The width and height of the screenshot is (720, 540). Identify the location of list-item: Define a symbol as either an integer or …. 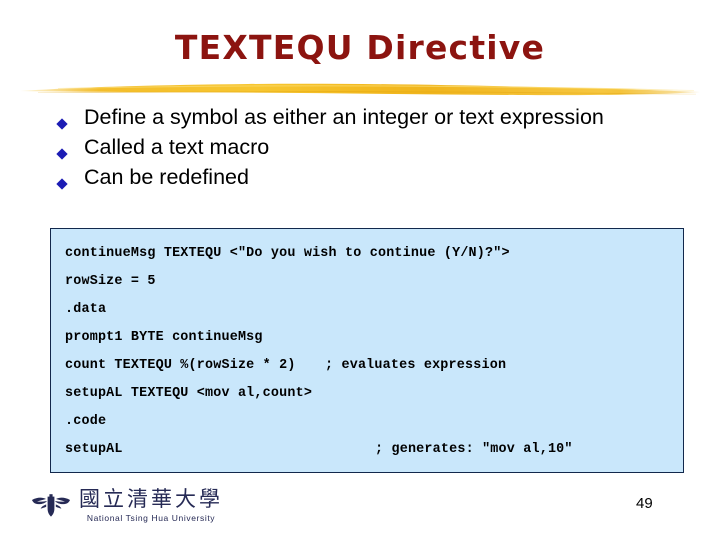
(357, 118).